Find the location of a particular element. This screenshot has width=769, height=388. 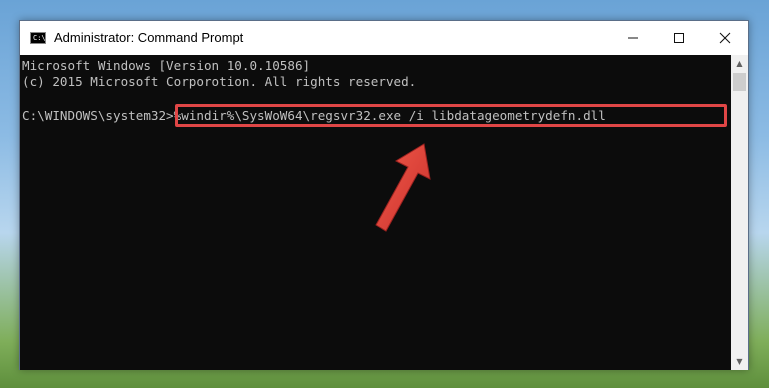

maximize-button is located at coordinates (679, 38).